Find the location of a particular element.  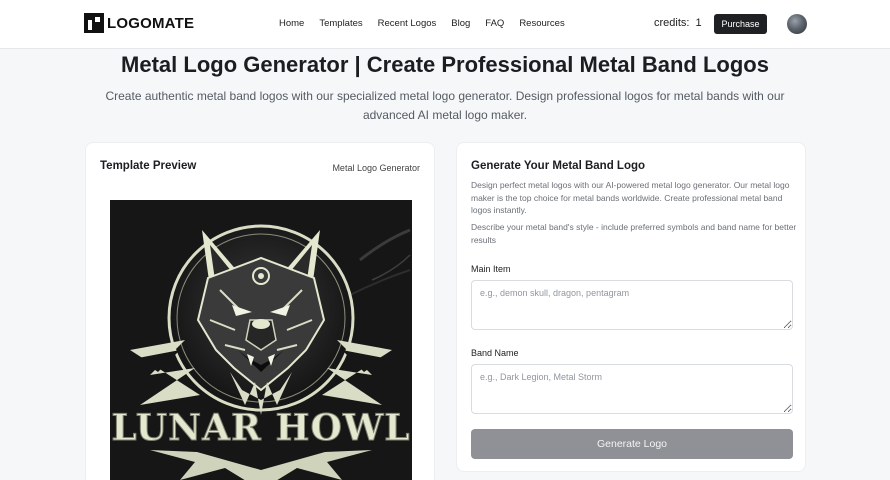

main-item-input is located at coordinates (632, 305).